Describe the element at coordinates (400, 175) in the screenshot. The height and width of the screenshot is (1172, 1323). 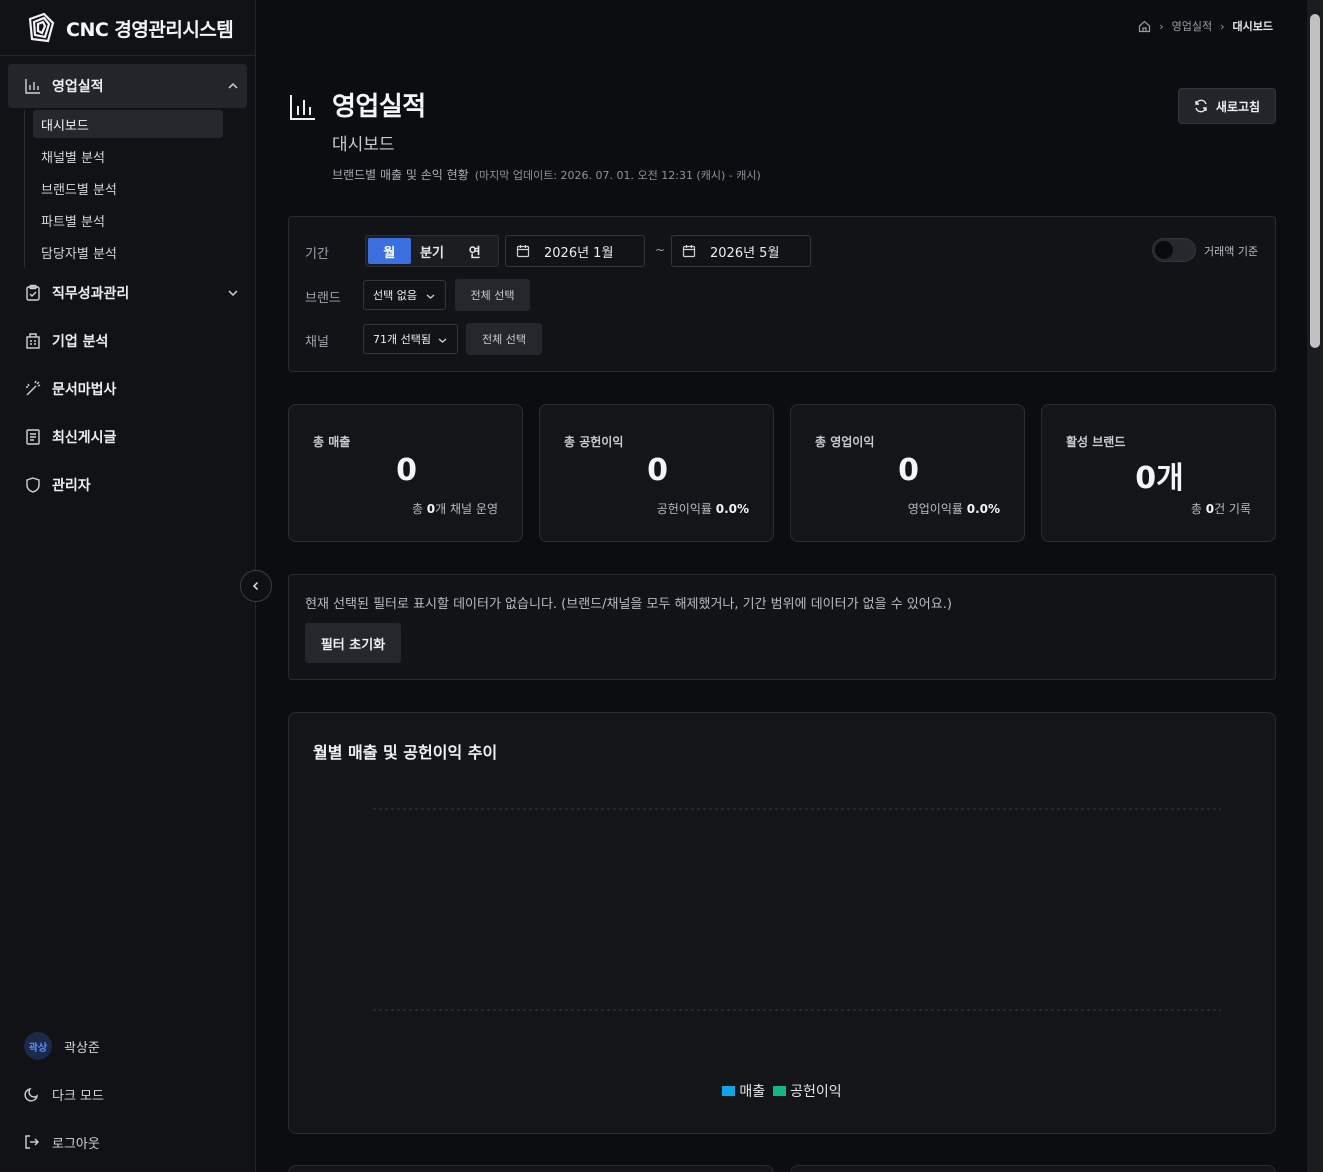
I see `description-text: 브랜드별 매출 및 손익 현황` at that location.